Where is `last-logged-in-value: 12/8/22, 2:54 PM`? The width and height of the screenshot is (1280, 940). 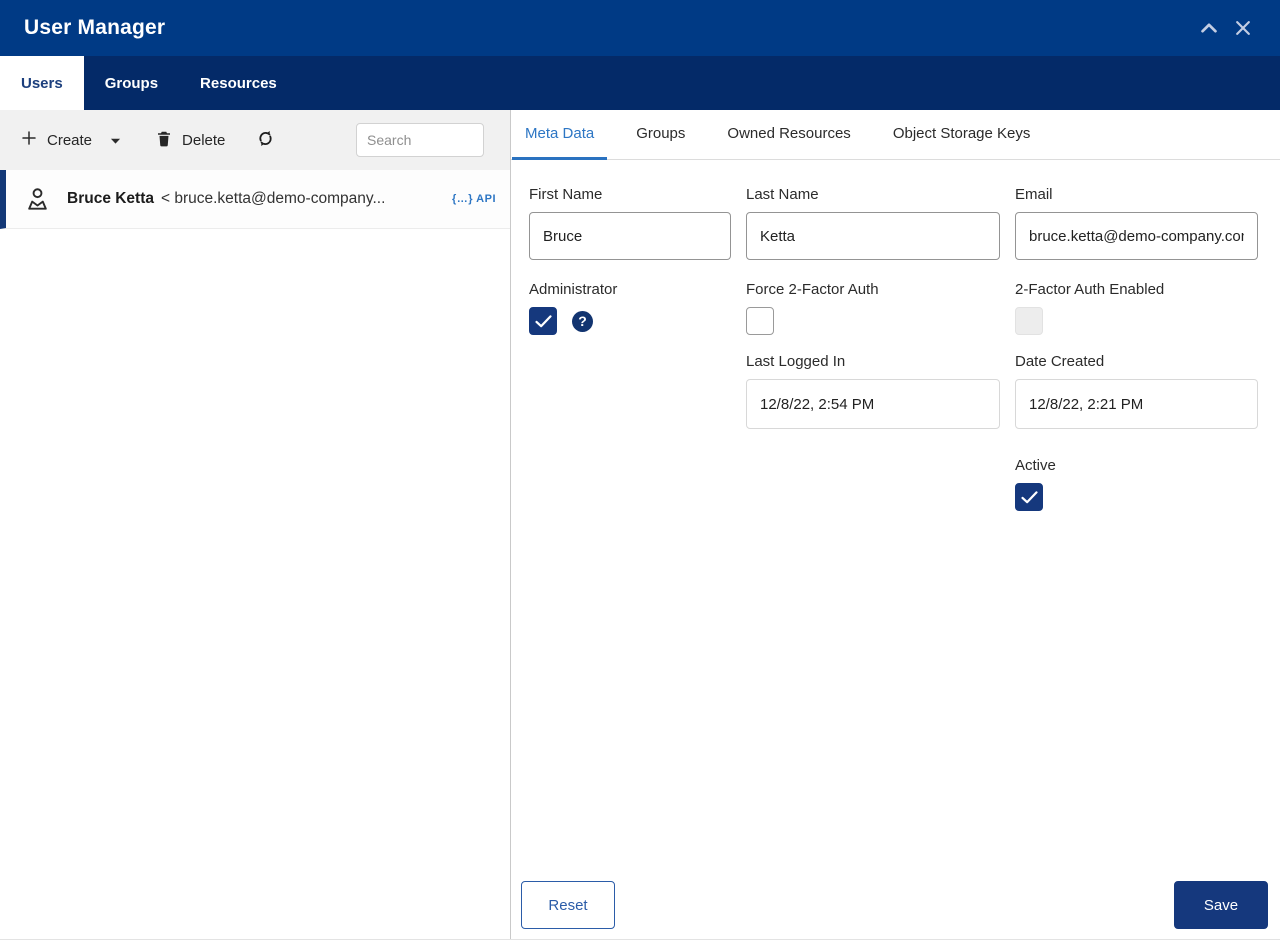
last-logged-in-value: 12/8/22, 2:54 PM is located at coordinates (817, 404).